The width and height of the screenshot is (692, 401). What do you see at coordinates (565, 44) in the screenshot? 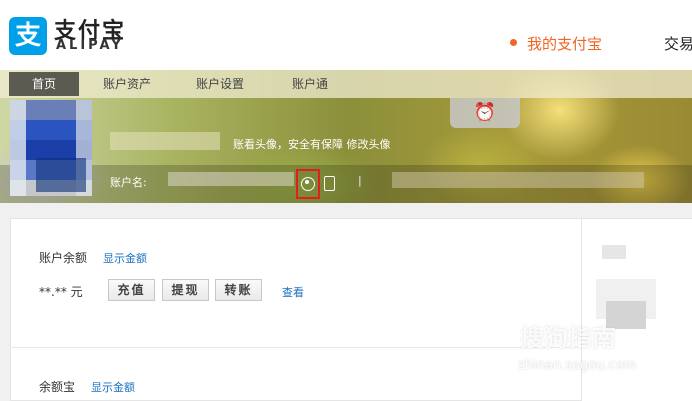
I see `nav-my-alipay-label: 我的支付宝` at bounding box center [565, 44].